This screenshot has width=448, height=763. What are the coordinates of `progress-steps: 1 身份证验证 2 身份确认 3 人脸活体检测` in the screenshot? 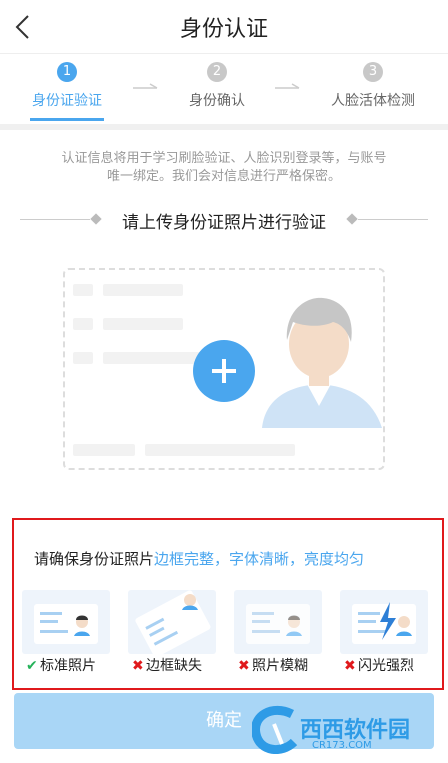 It's located at (224, 89).